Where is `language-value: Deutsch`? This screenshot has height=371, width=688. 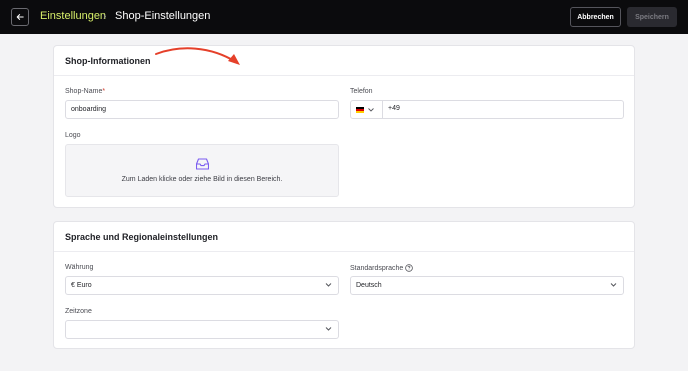
language-value: Deutsch is located at coordinates (369, 285).